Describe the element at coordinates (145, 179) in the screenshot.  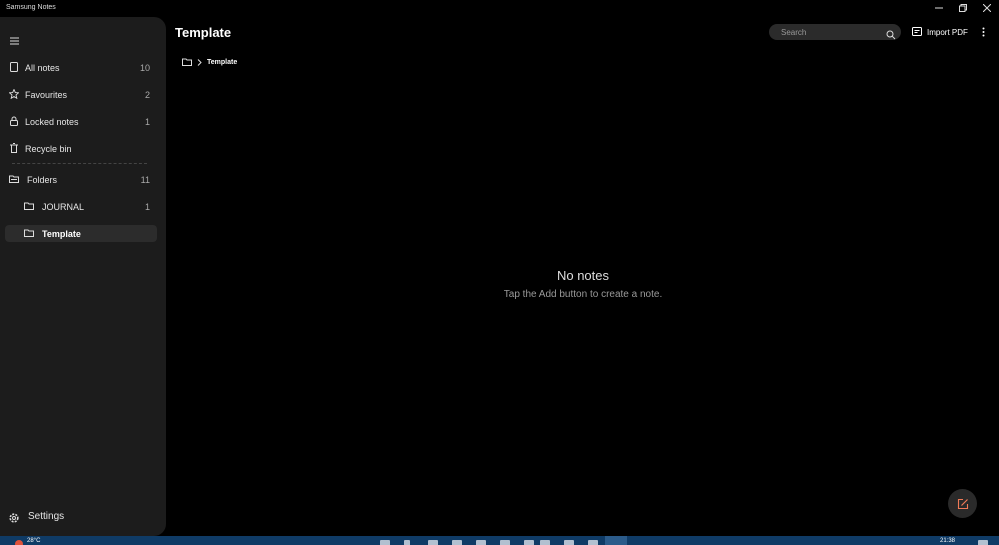
I see `sidebar-item-count: 11` at that location.